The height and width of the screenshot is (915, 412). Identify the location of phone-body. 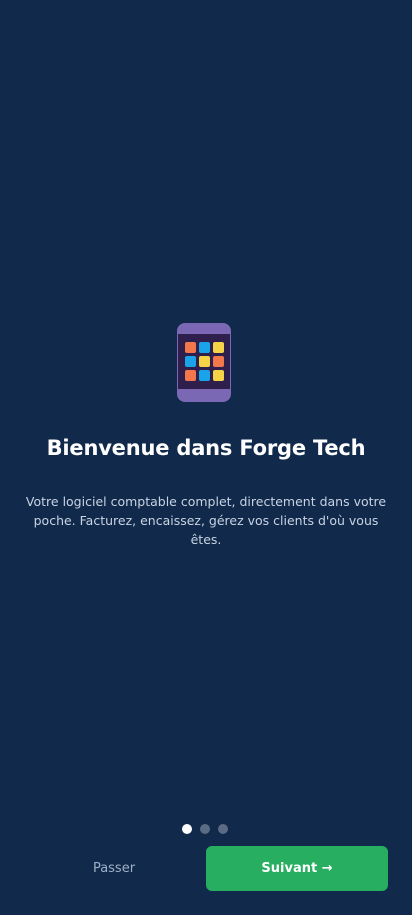
(204, 362).